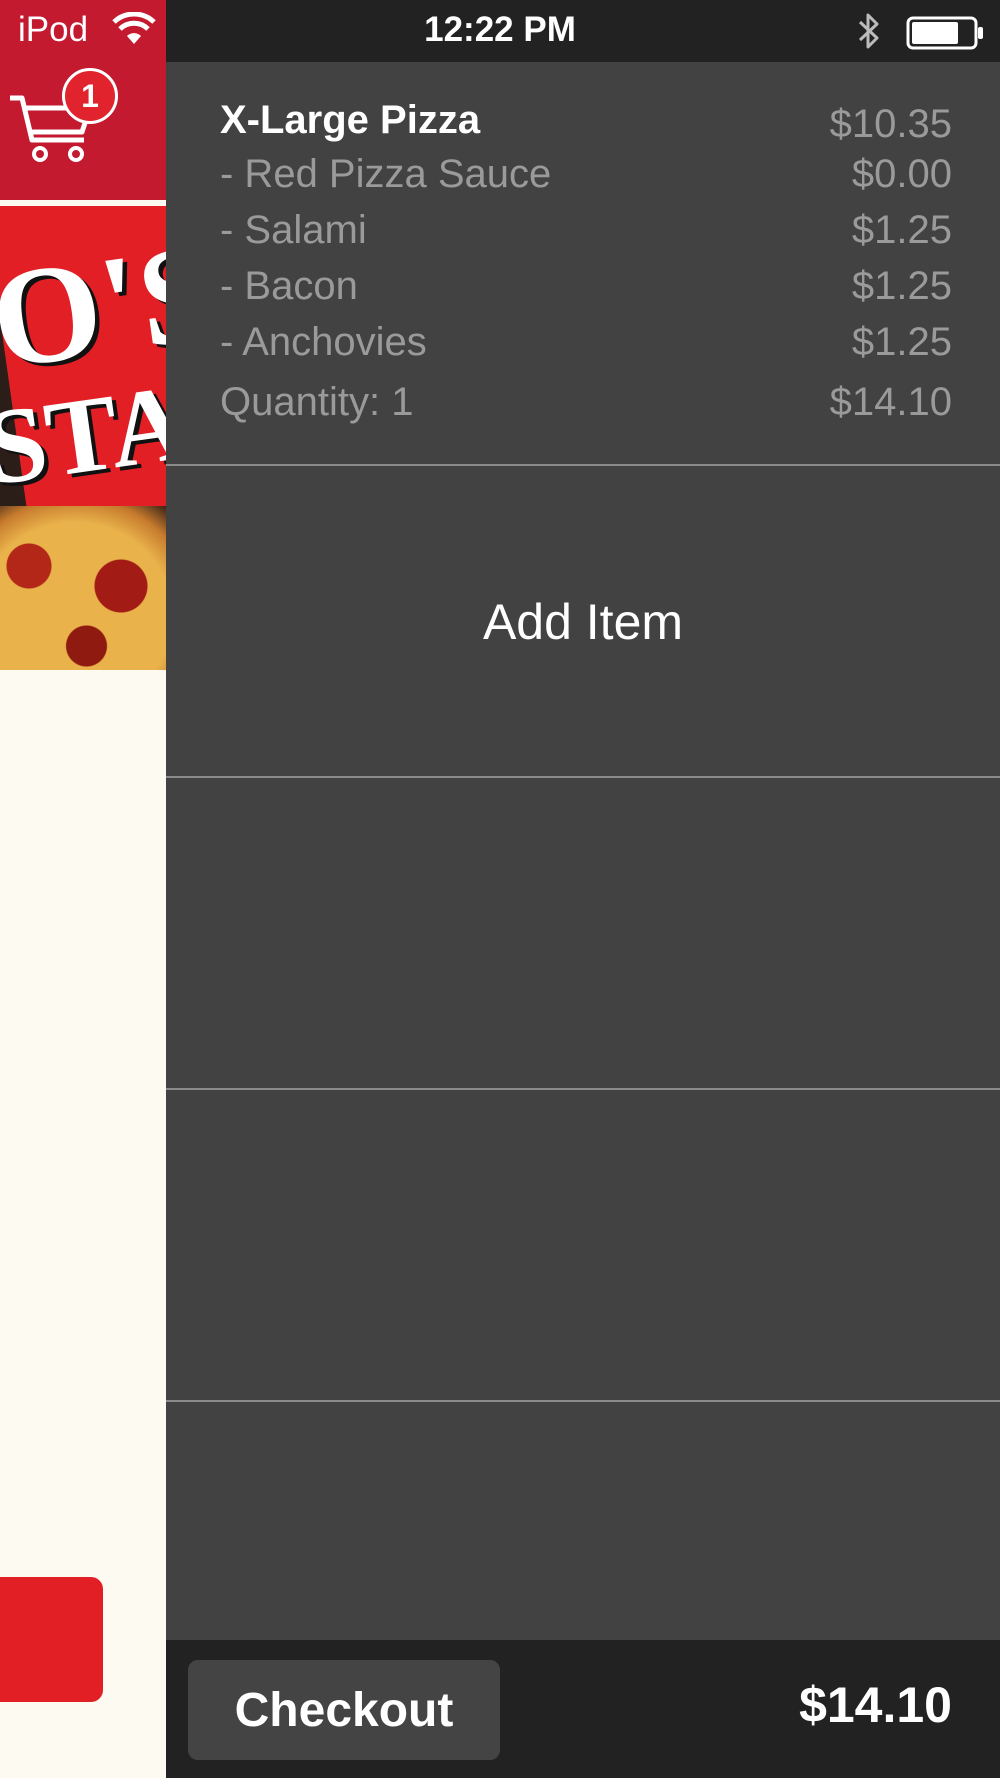 This screenshot has height=1778, width=1000. I want to click on topping-row: - Salami $1.25, so click(583, 233).